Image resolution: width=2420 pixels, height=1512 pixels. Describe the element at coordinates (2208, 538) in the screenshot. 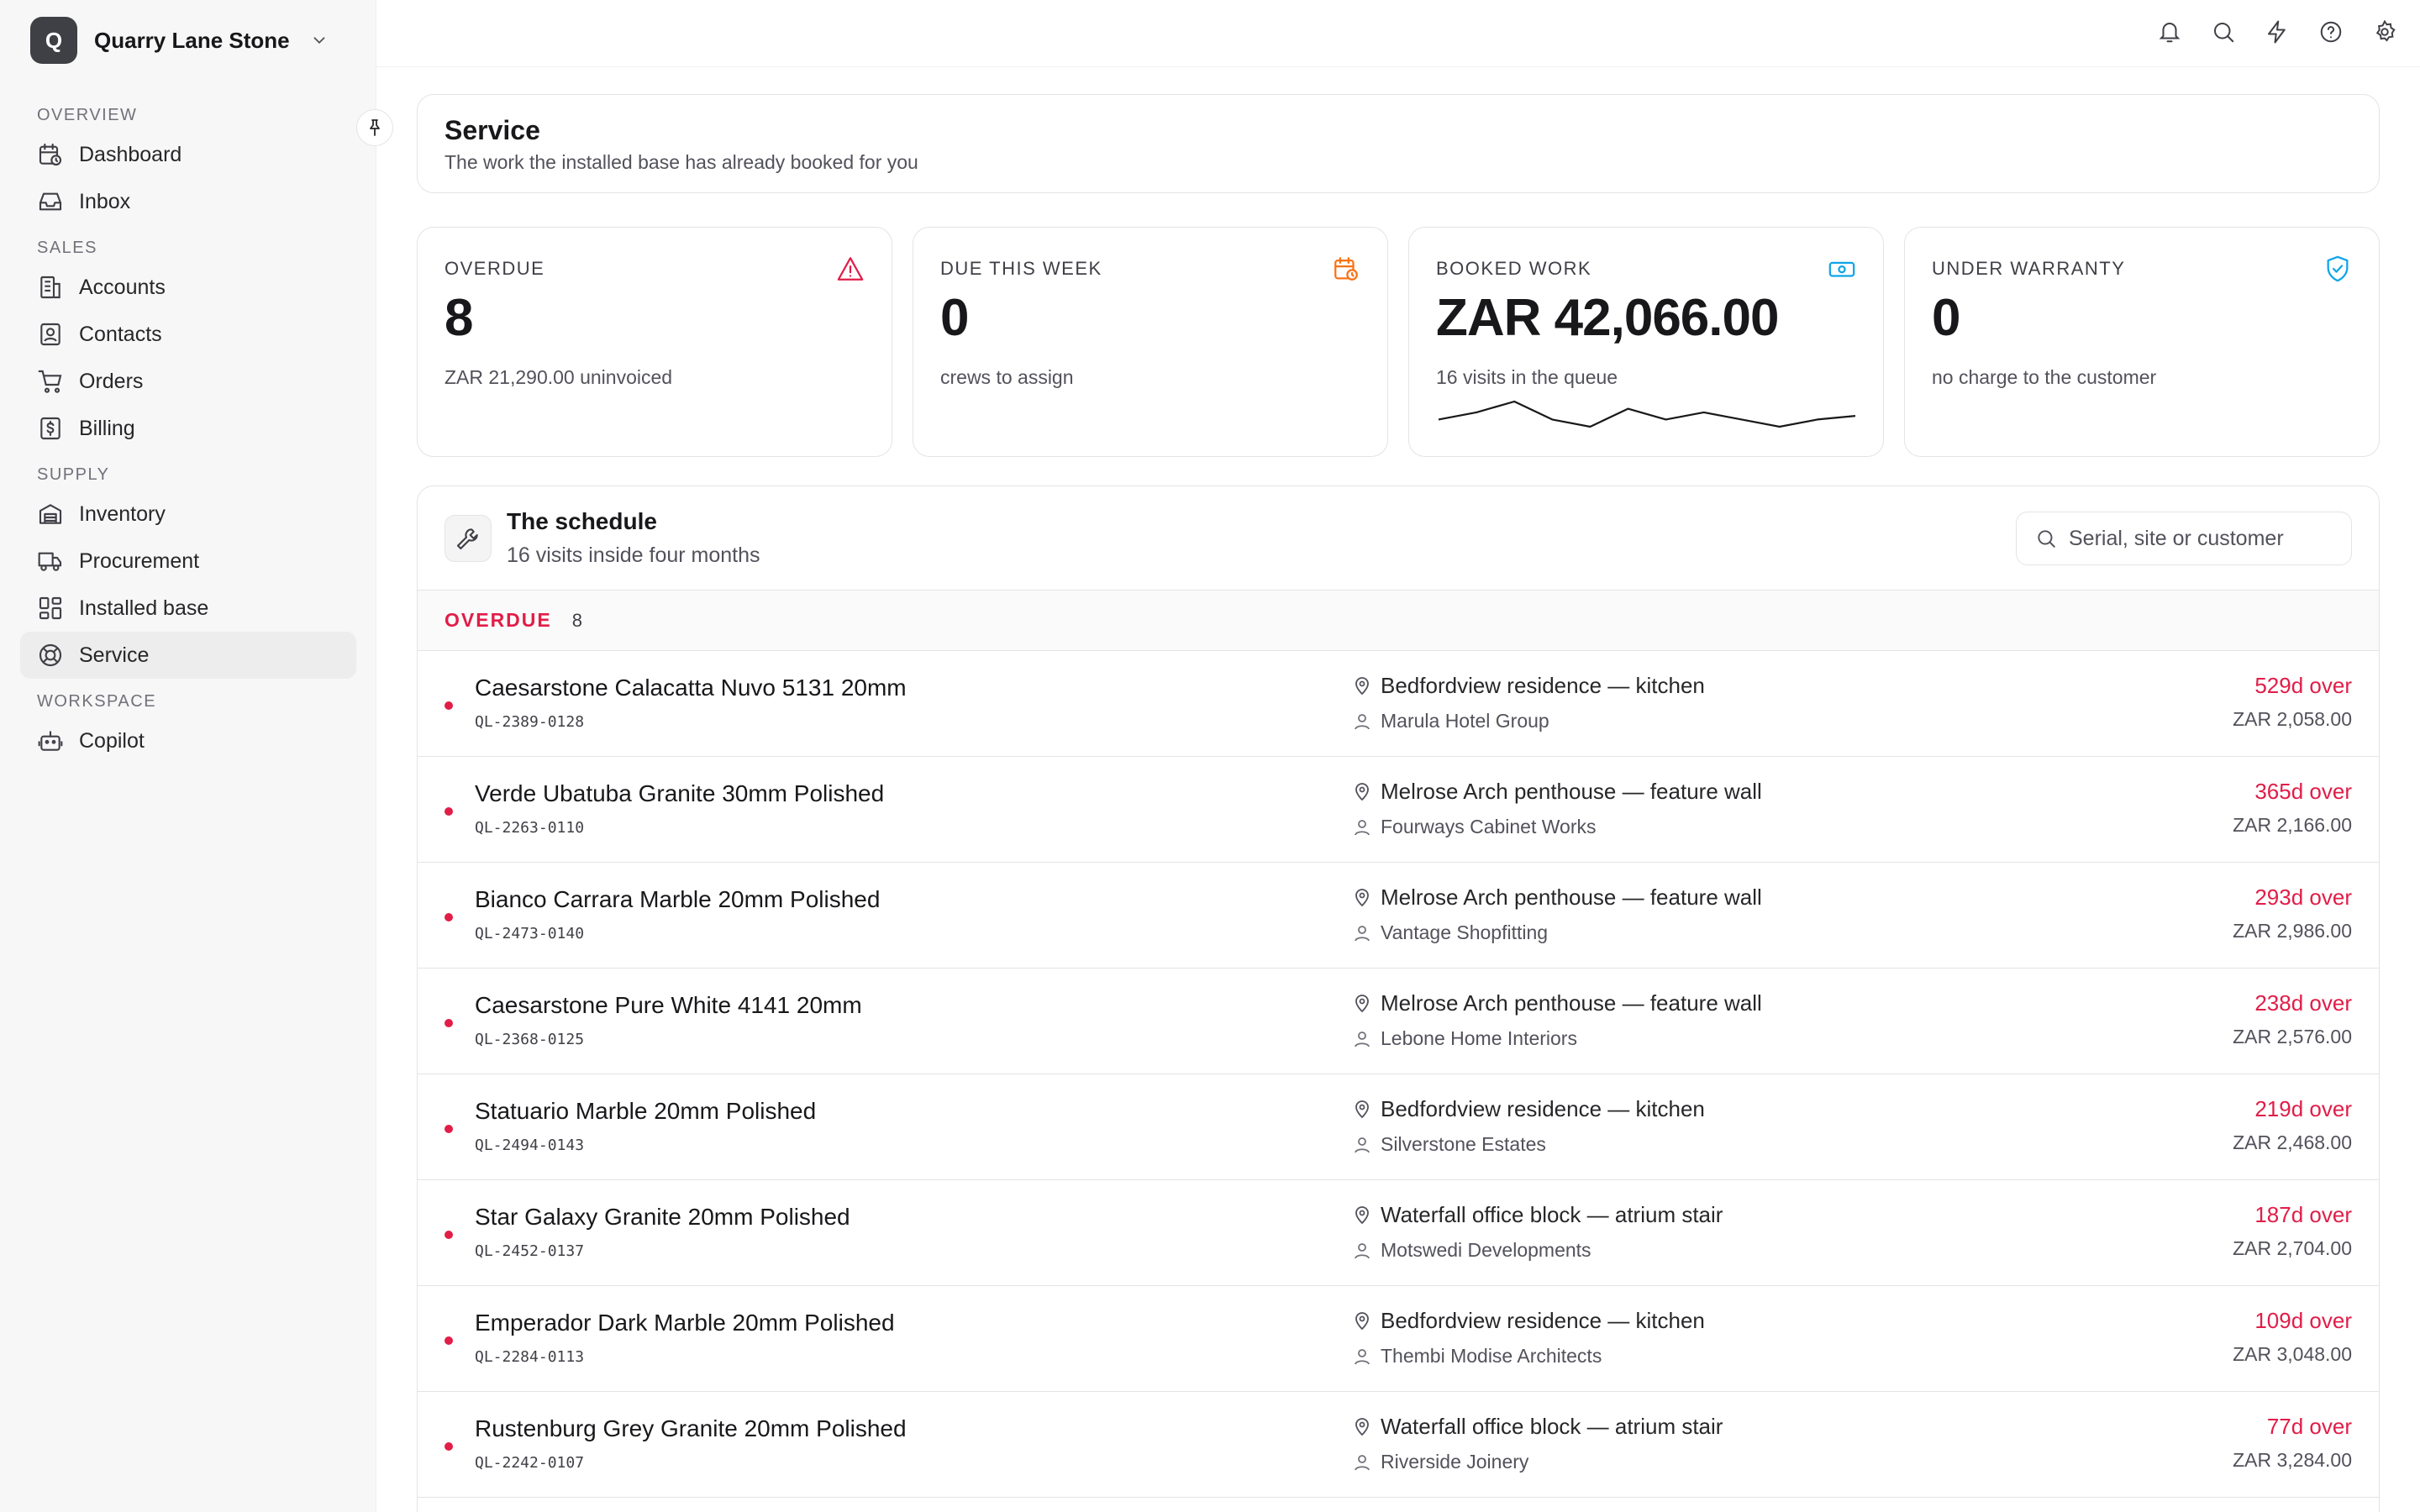

I see `search-input` at that location.